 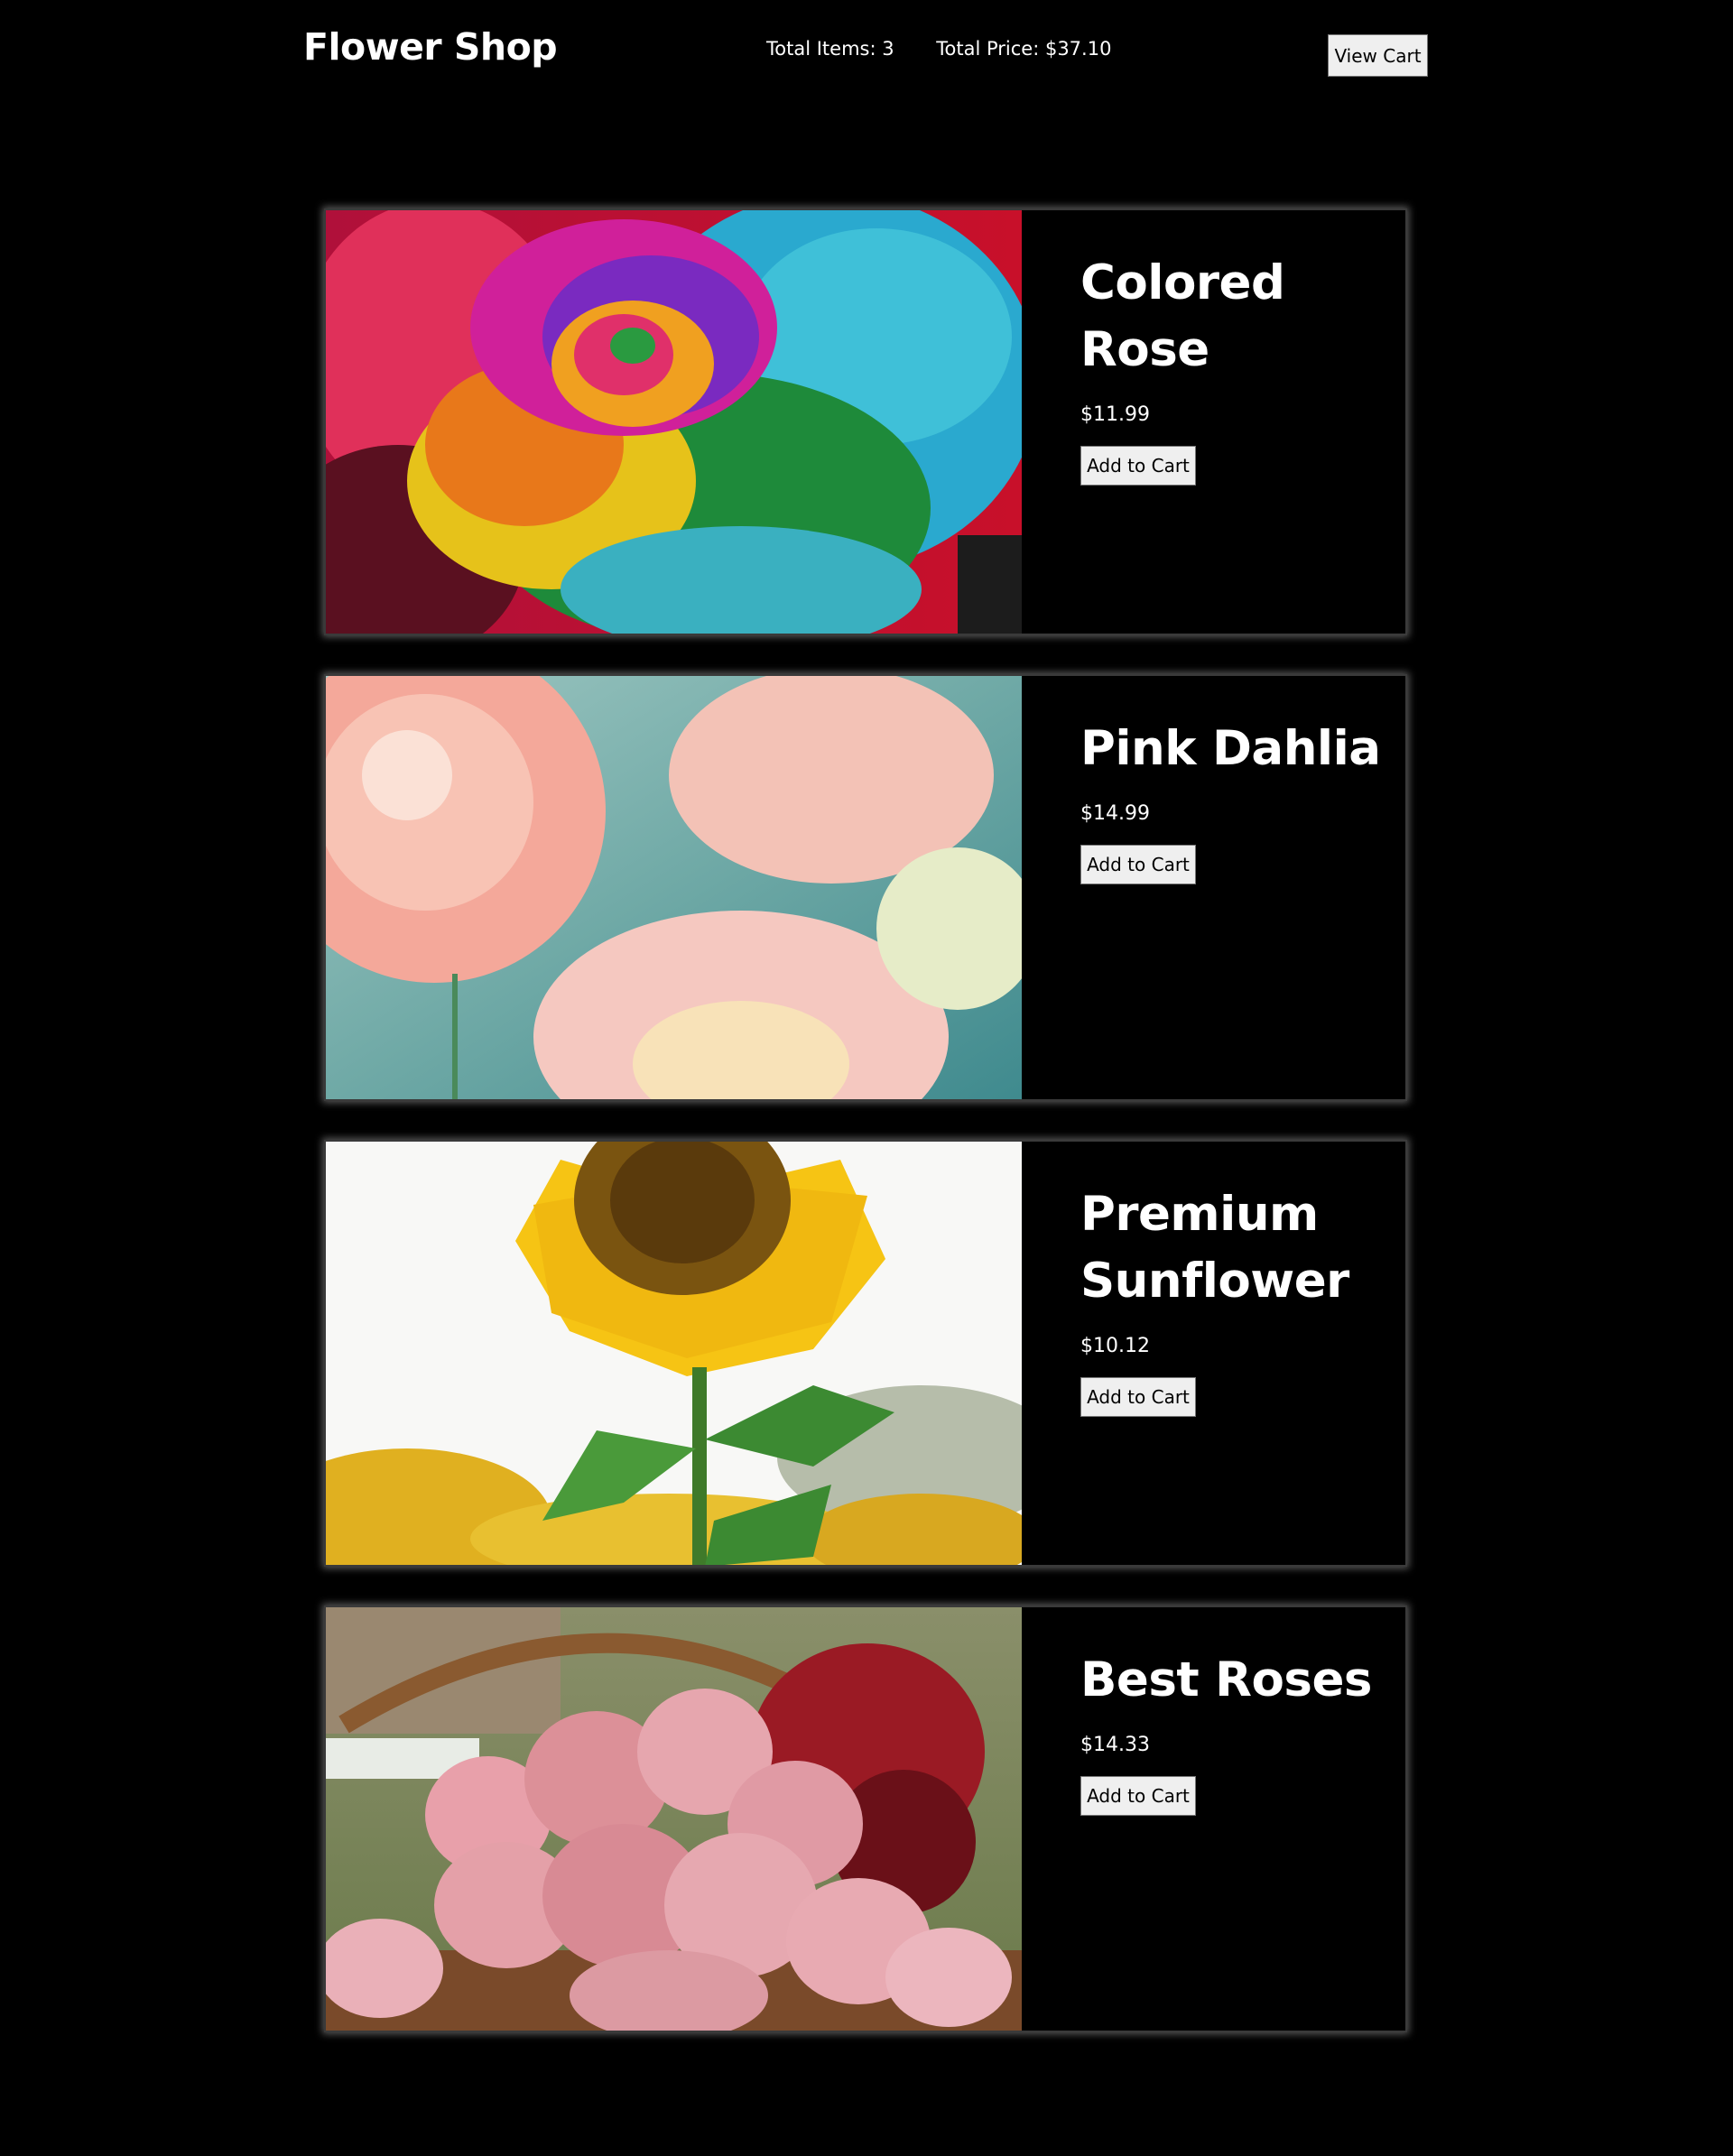 I want to click on product-price: $14.33, so click(x=1115, y=1745).